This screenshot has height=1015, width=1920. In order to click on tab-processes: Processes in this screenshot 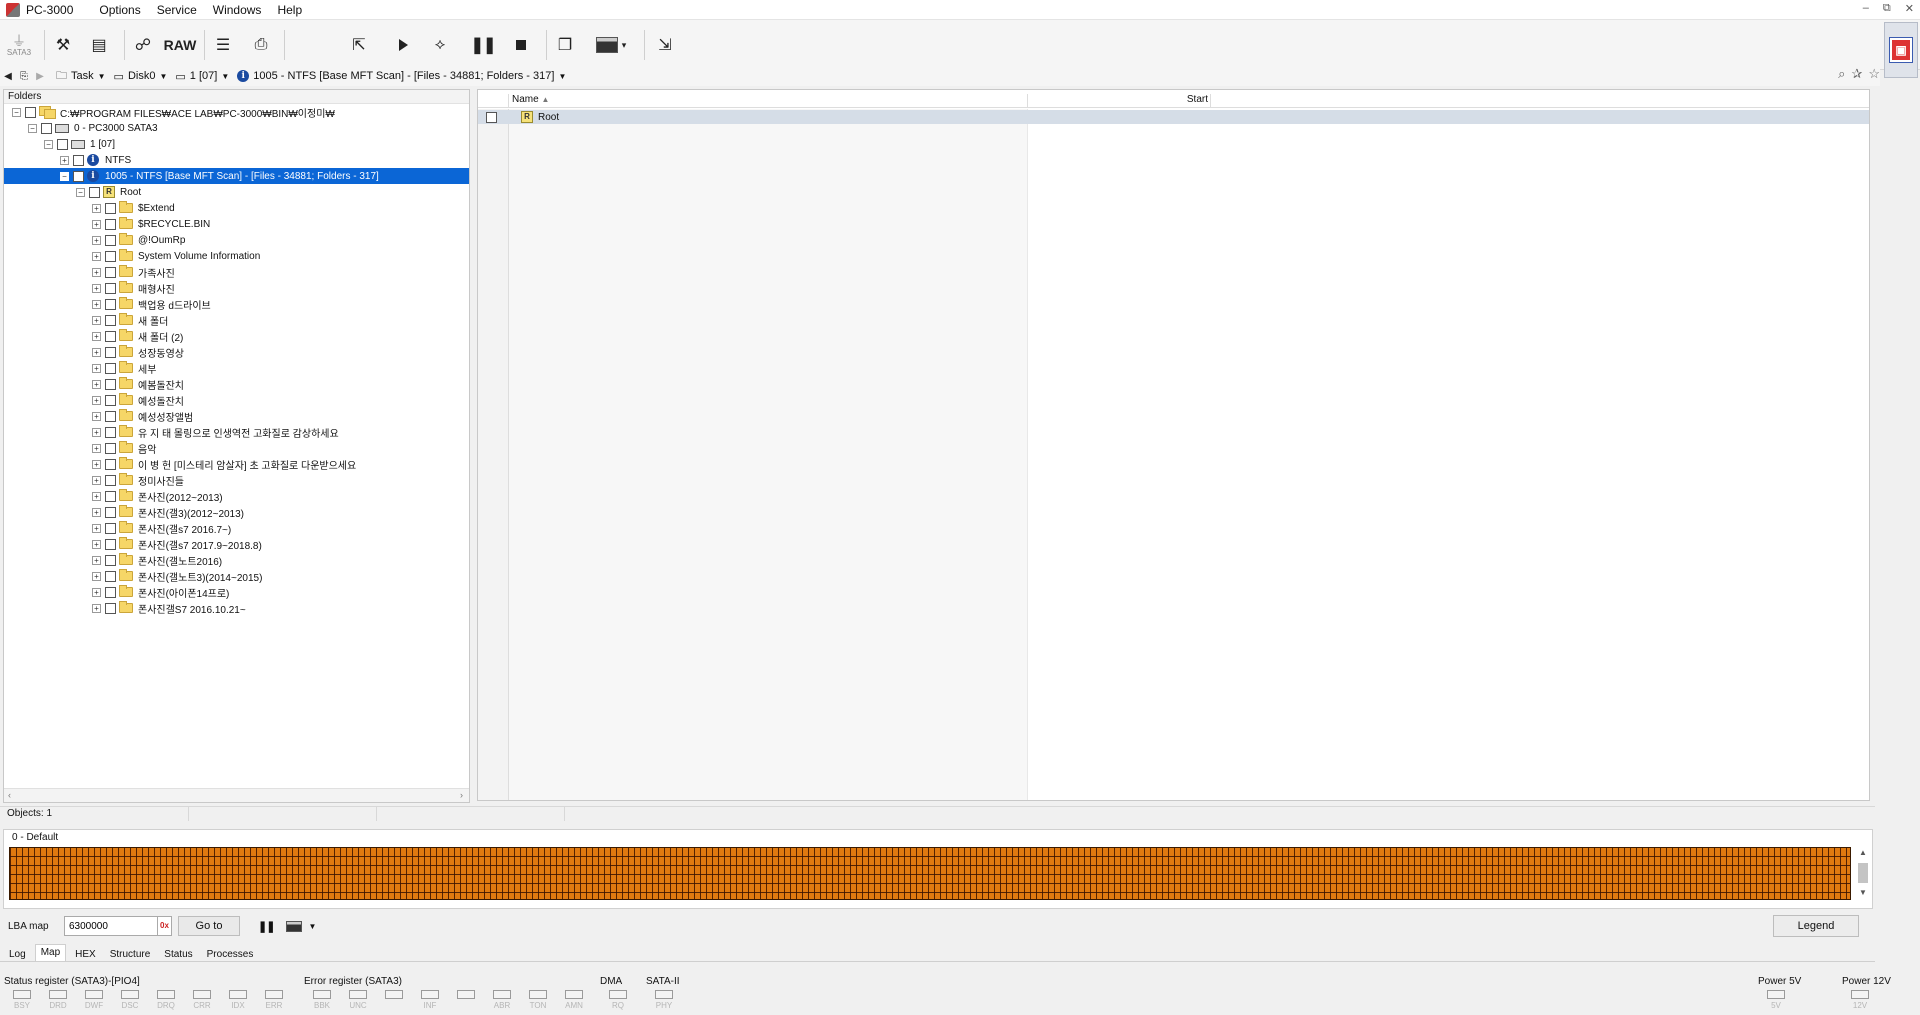, I will do `click(230, 954)`.